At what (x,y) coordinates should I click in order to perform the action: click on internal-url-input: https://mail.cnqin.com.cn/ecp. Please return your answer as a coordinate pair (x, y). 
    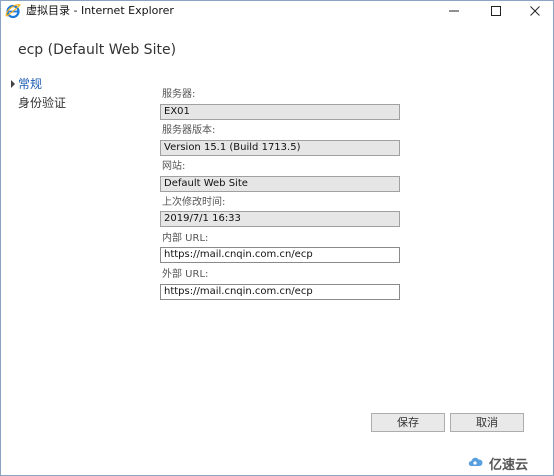
    Looking at the image, I should click on (280, 255).